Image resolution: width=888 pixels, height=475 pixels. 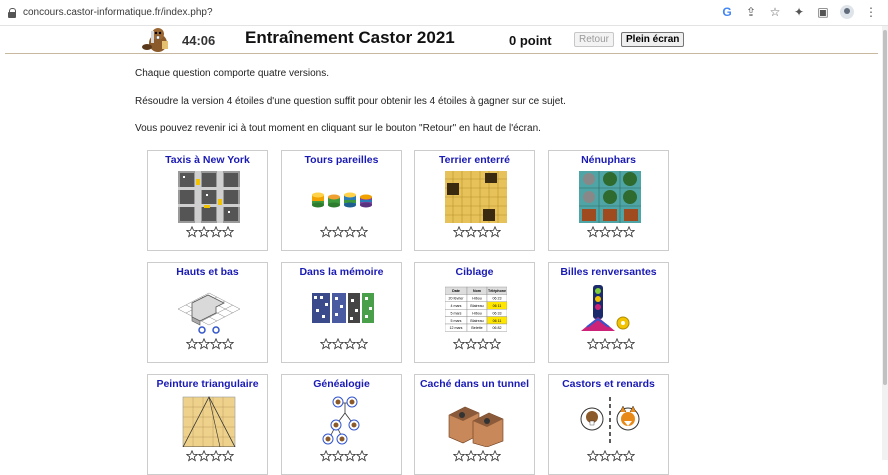 I want to click on memory-blocks-icon, so click(x=343, y=309).